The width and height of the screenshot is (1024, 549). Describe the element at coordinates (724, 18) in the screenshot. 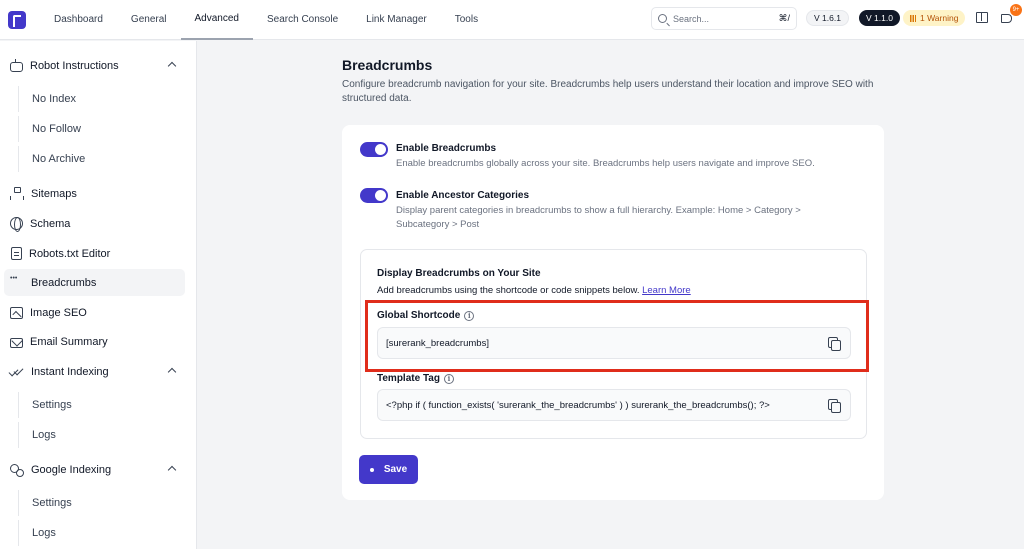

I see `search-input: Search... ⌘/` at that location.